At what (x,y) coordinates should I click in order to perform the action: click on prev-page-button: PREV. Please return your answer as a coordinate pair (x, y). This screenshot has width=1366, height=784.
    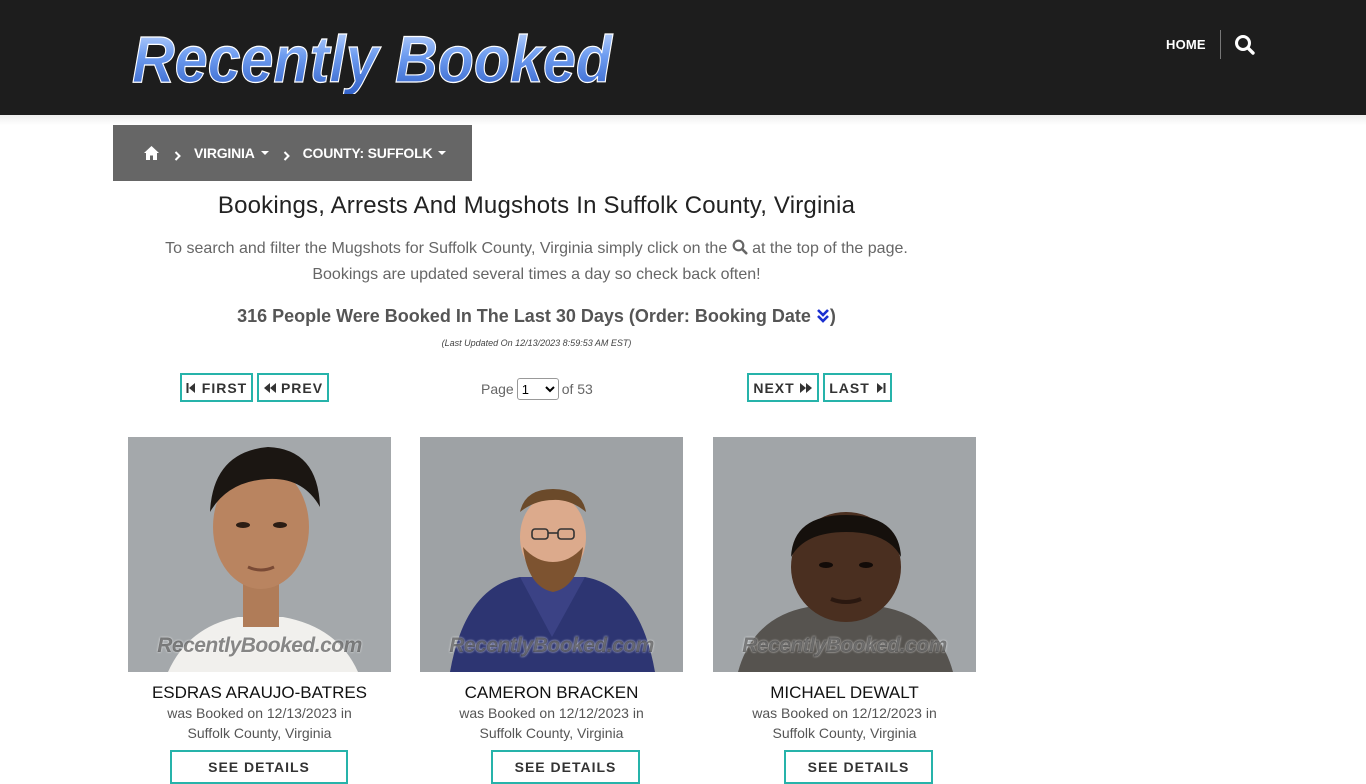
    Looking at the image, I should click on (293, 387).